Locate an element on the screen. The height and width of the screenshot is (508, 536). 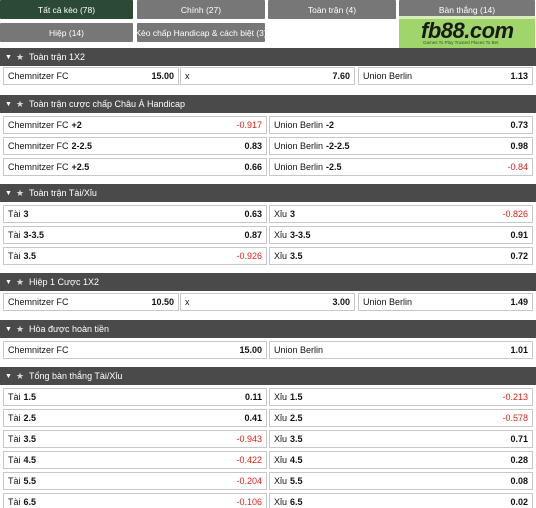
market-header: ▼ ★ Hòa được hoàn tiền is located at coordinates (268, 329).